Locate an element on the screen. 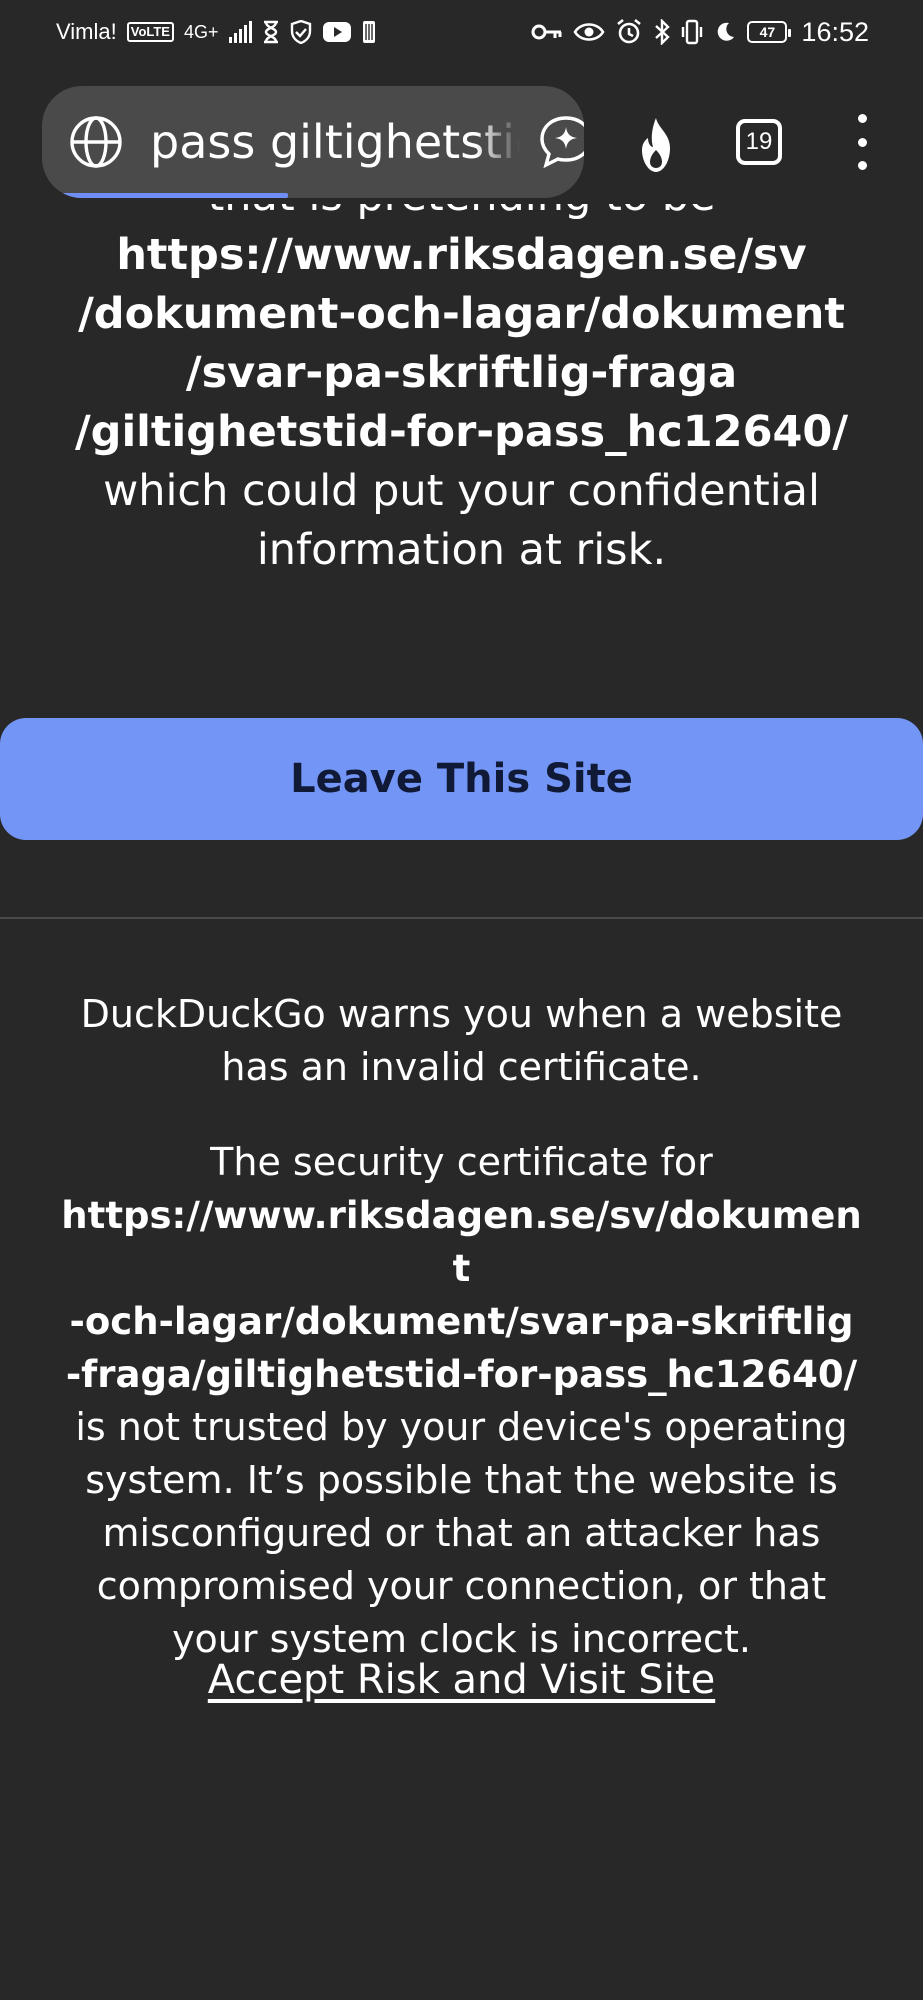  warning-url-line-3: /svar-pa-skriftlig-fraga is located at coordinates (461, 373).